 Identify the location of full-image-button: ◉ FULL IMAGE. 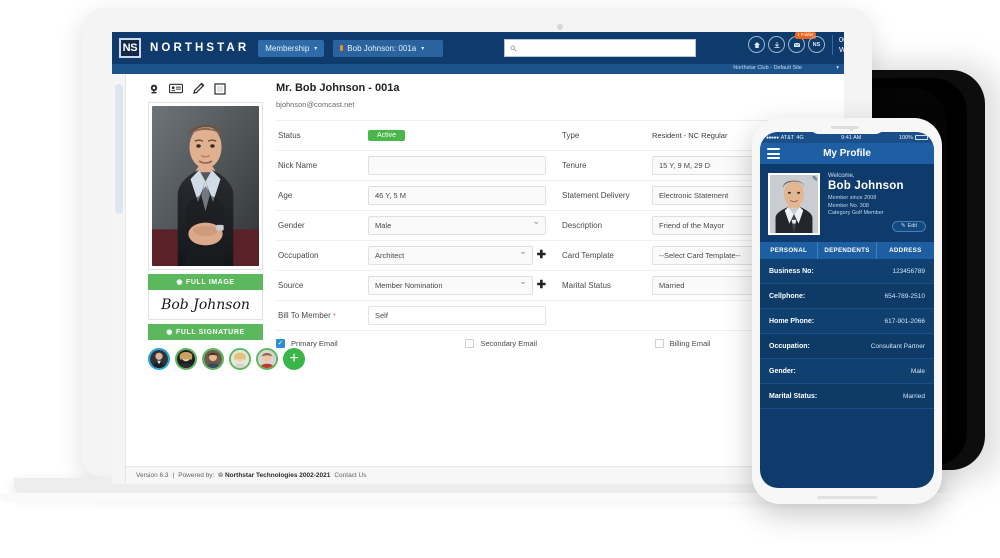
(205, 282).